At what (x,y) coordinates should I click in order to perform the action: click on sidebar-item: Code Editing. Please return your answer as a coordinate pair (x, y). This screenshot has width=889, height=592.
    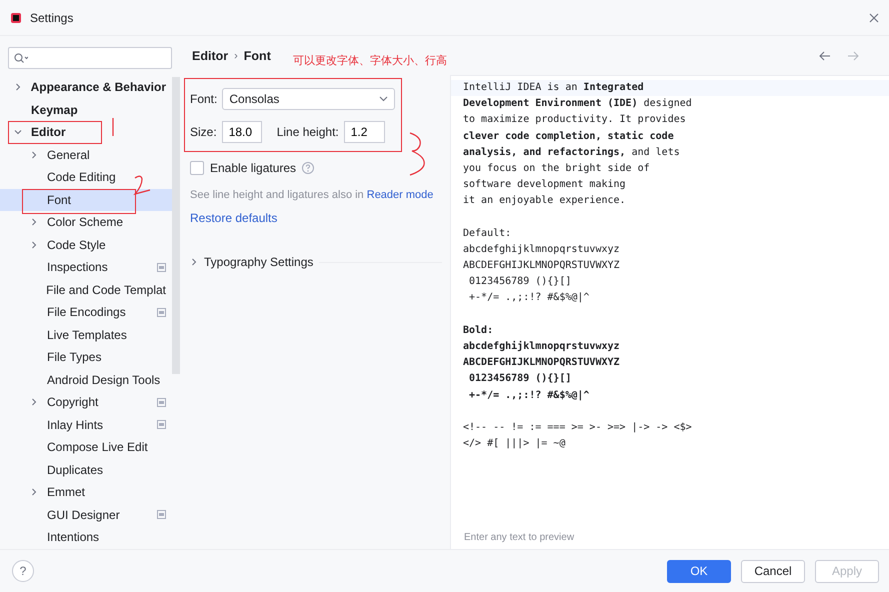
    Looking at the image, I should click on (86, 177).